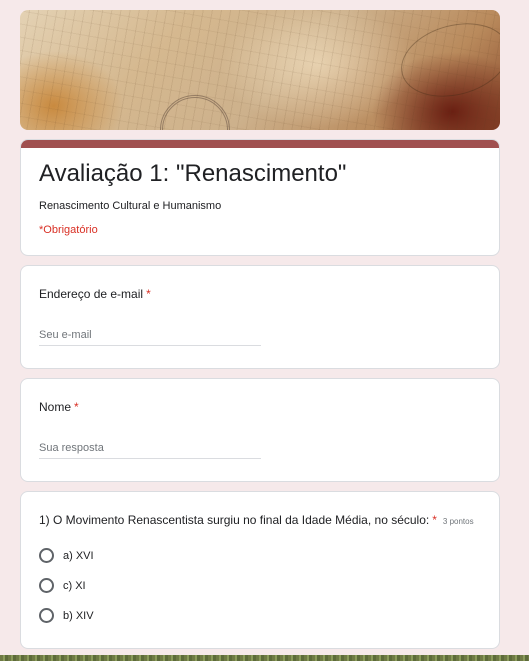 This screenshot has width=529, height=661. What do you see at coordinates (62, 585) in the screenshot?
I see `radio-option-c: c) XI` at bounding box center [62, 585].